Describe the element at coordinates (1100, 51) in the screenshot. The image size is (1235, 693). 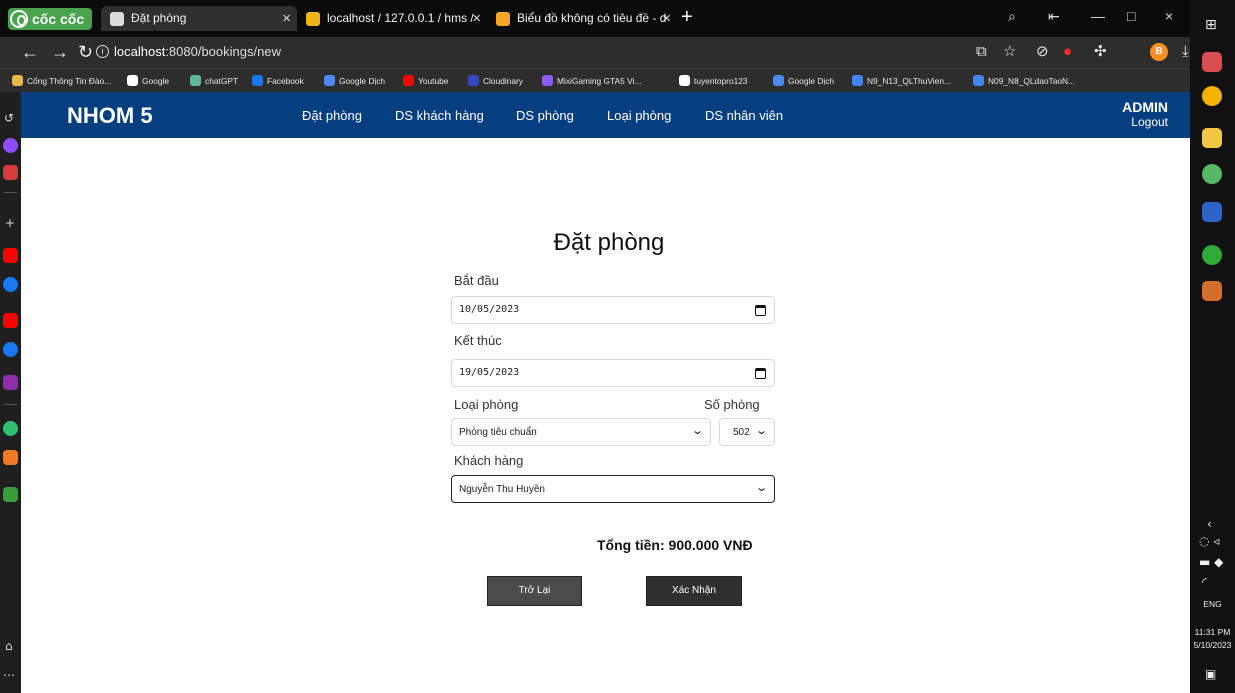
I see `extensions-icon: ✣` at that location.